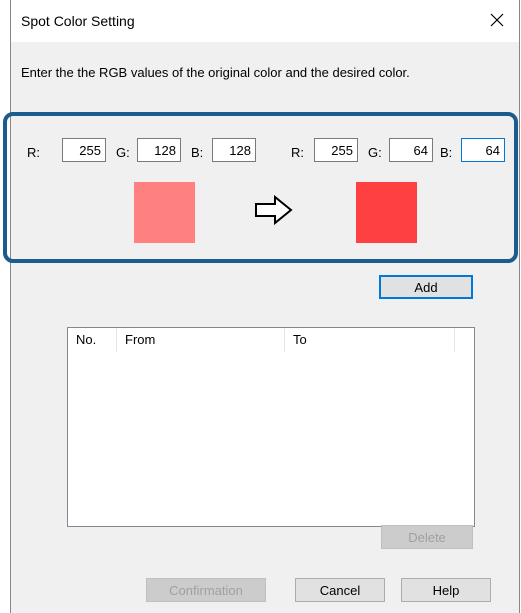 This screenshot has width=521, height=613. Describe the element at coordinates (446, 152) in the screenshot. I see `desired-b-label: B:` at that location.